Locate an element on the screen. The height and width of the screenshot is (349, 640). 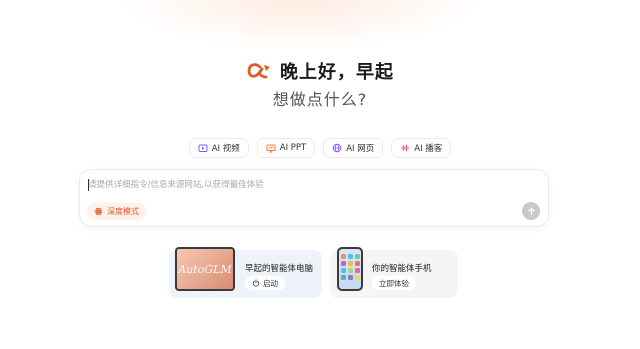
deep-mode-label: 深度模式 is located at coordinates (123, 211).